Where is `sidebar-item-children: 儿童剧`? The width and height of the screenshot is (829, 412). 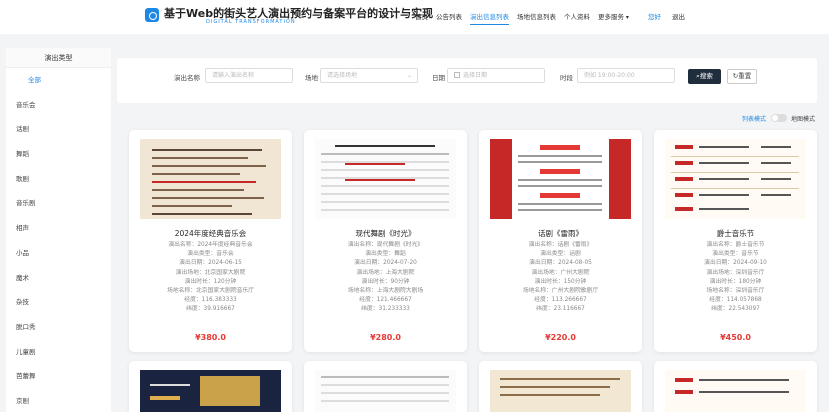
sidebar-item-children: 儿童剧 is located at coordinates (58, 352).